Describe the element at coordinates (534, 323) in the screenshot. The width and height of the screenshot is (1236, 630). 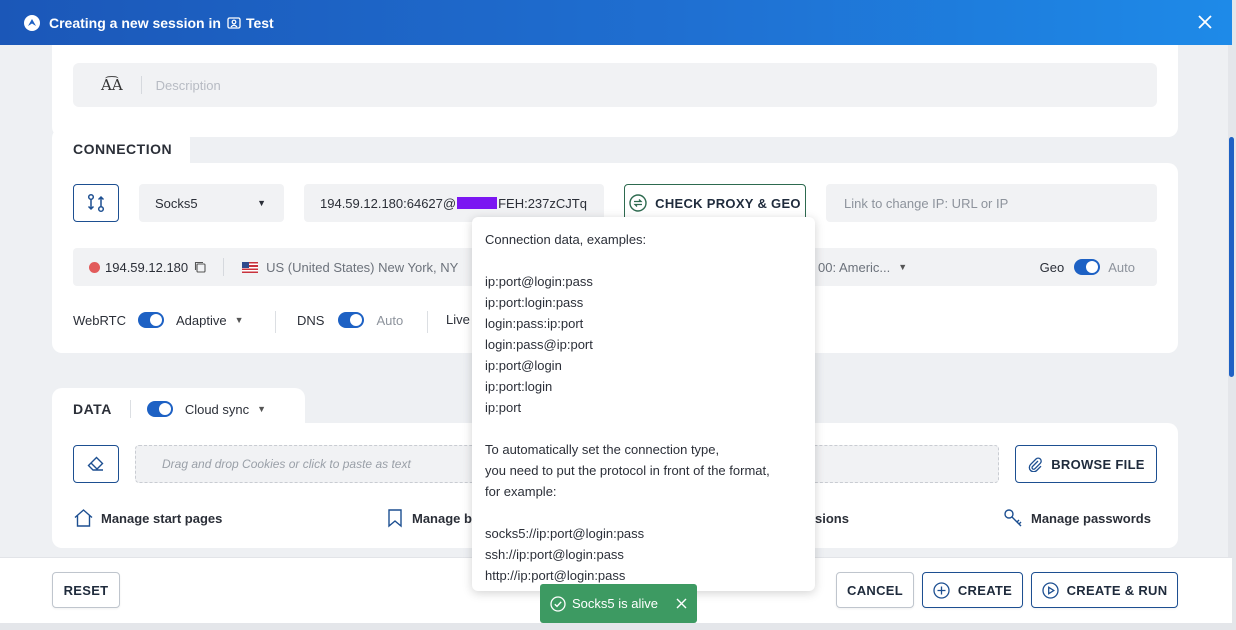
I see `tooltip-format: login:pass:ip:port` at that location.